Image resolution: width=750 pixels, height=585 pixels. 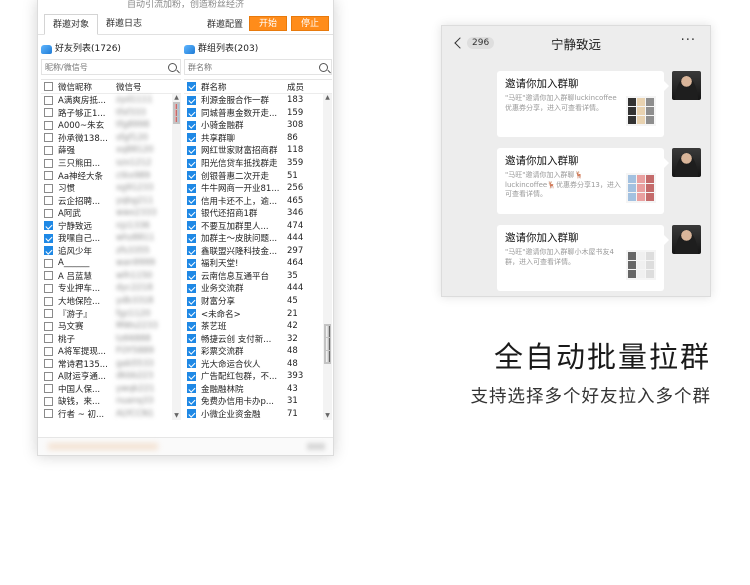 What do you see at coordinates (258, 251) in the screenshot?
I see `group-row: 鑫联盟兴隆科技金... 297` at bounding box center [258, 251].